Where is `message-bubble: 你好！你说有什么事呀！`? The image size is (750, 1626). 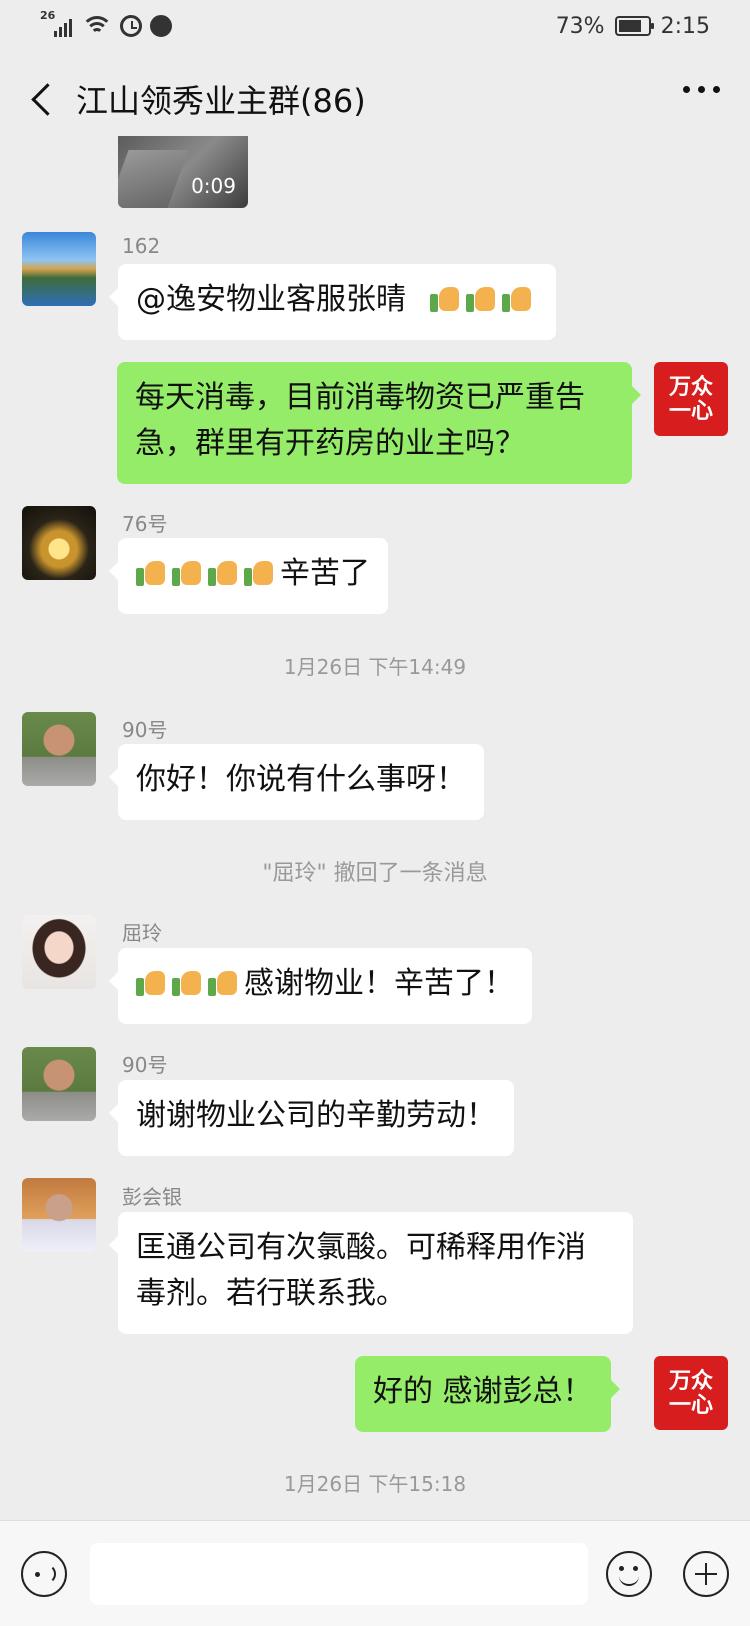
message-bubble: 你好！你说有什么事呀！ is located at coordinates (296, 782).